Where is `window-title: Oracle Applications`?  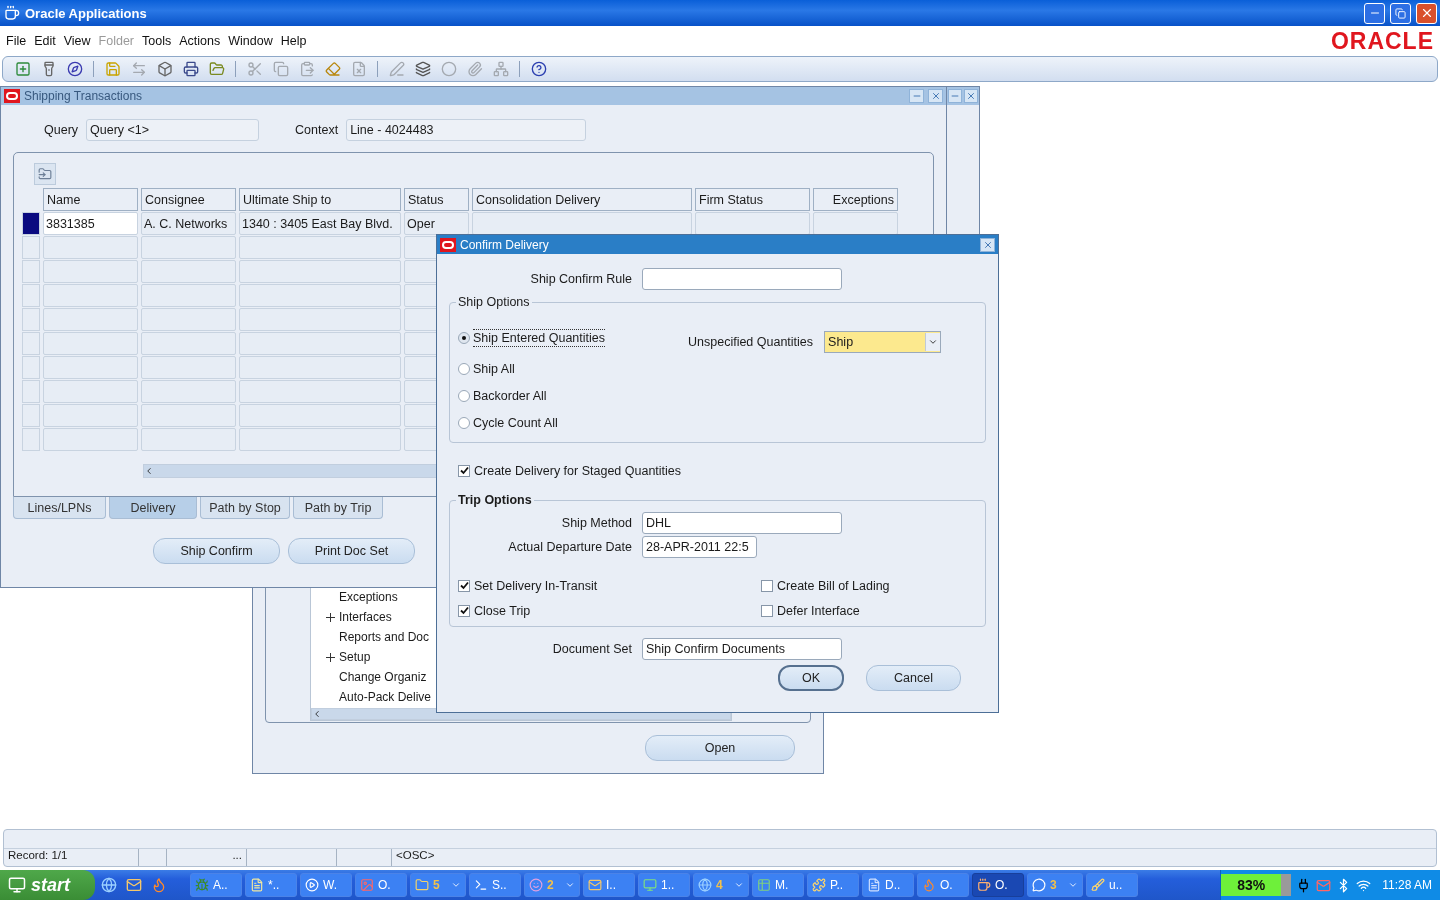
window-title: Oracle Applications is located at coordinates (86, 13).